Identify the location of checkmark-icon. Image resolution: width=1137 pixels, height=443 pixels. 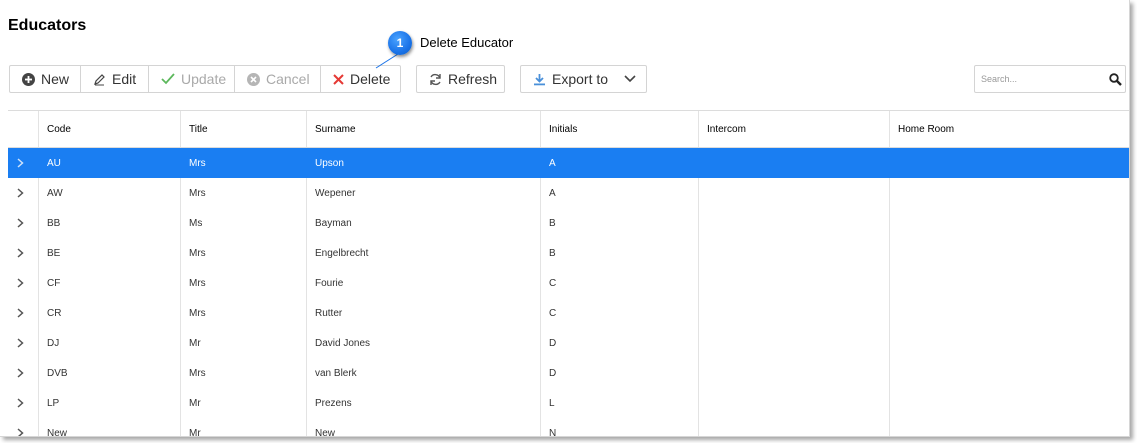
(168, 79).